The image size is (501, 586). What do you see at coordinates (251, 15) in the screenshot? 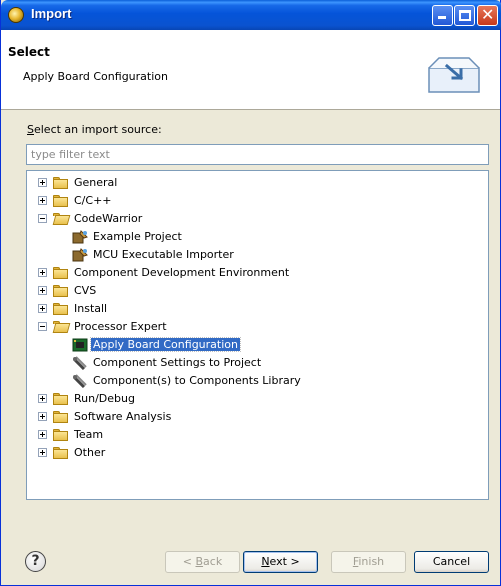
I see `title-bar: Import ✕` at bounding box center [251, 15].